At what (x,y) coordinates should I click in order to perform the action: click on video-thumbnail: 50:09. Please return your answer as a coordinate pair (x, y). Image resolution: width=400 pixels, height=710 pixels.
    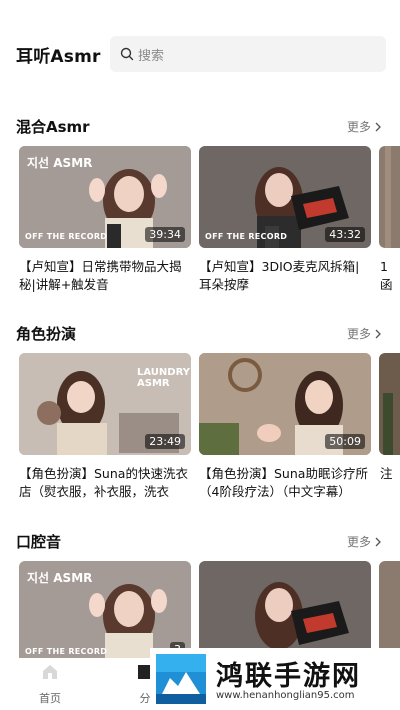
    Looking at the image, I should click on (285, 404).